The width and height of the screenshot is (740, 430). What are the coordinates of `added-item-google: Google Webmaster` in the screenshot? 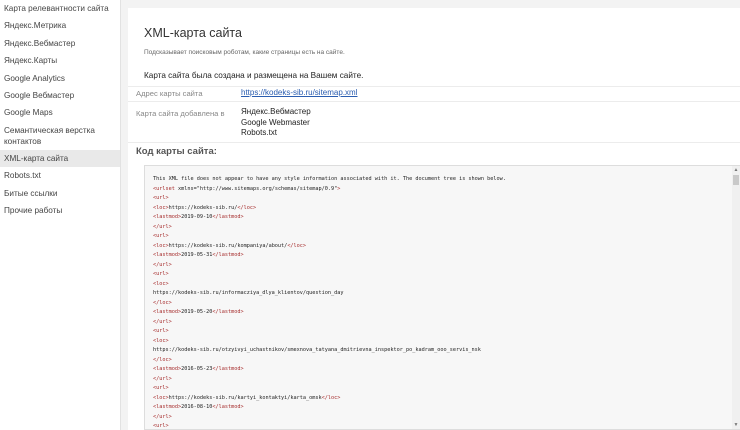 It's located at (275, 122).